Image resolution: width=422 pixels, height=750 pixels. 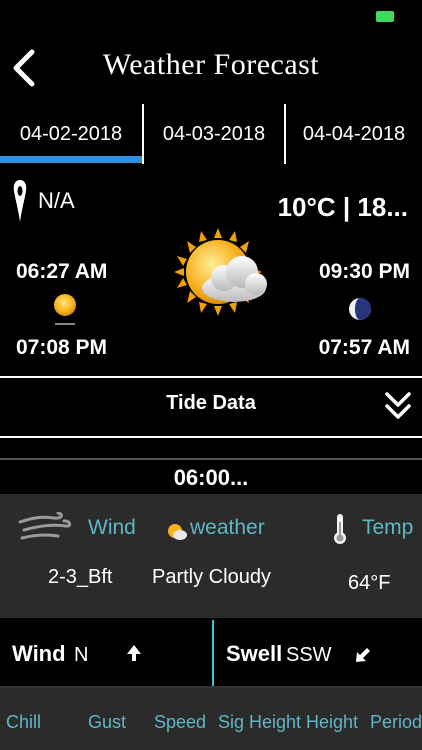 What do you see at coordinates (112, 527) in the screenshot?
I see `wind-label: Wind` at bounding box center [112, 527].